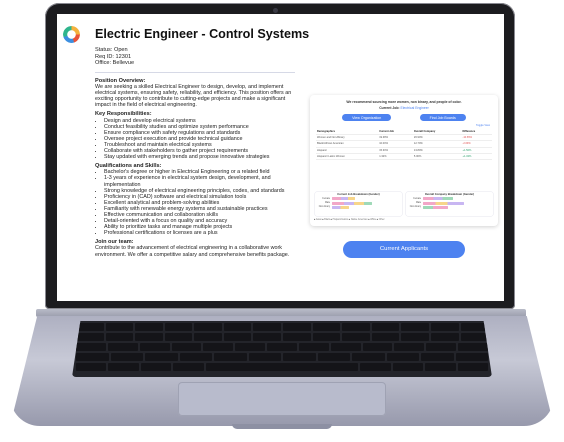 Image resolution: width=564 pixels, height=442 pixels. I want to click on toggle-view-link: Toggle View, so click(400, 125).